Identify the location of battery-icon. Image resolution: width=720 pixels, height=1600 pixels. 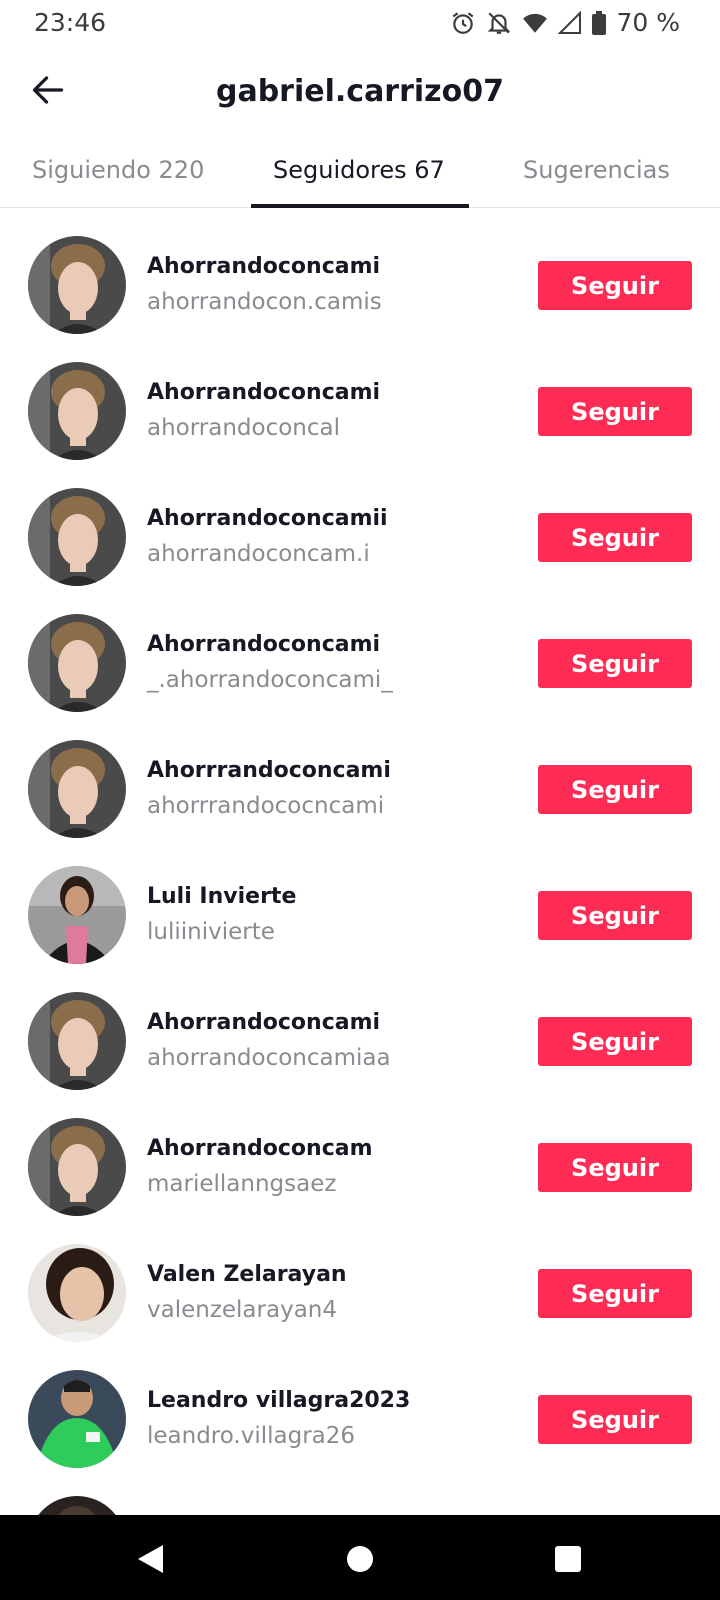
(599, 22).